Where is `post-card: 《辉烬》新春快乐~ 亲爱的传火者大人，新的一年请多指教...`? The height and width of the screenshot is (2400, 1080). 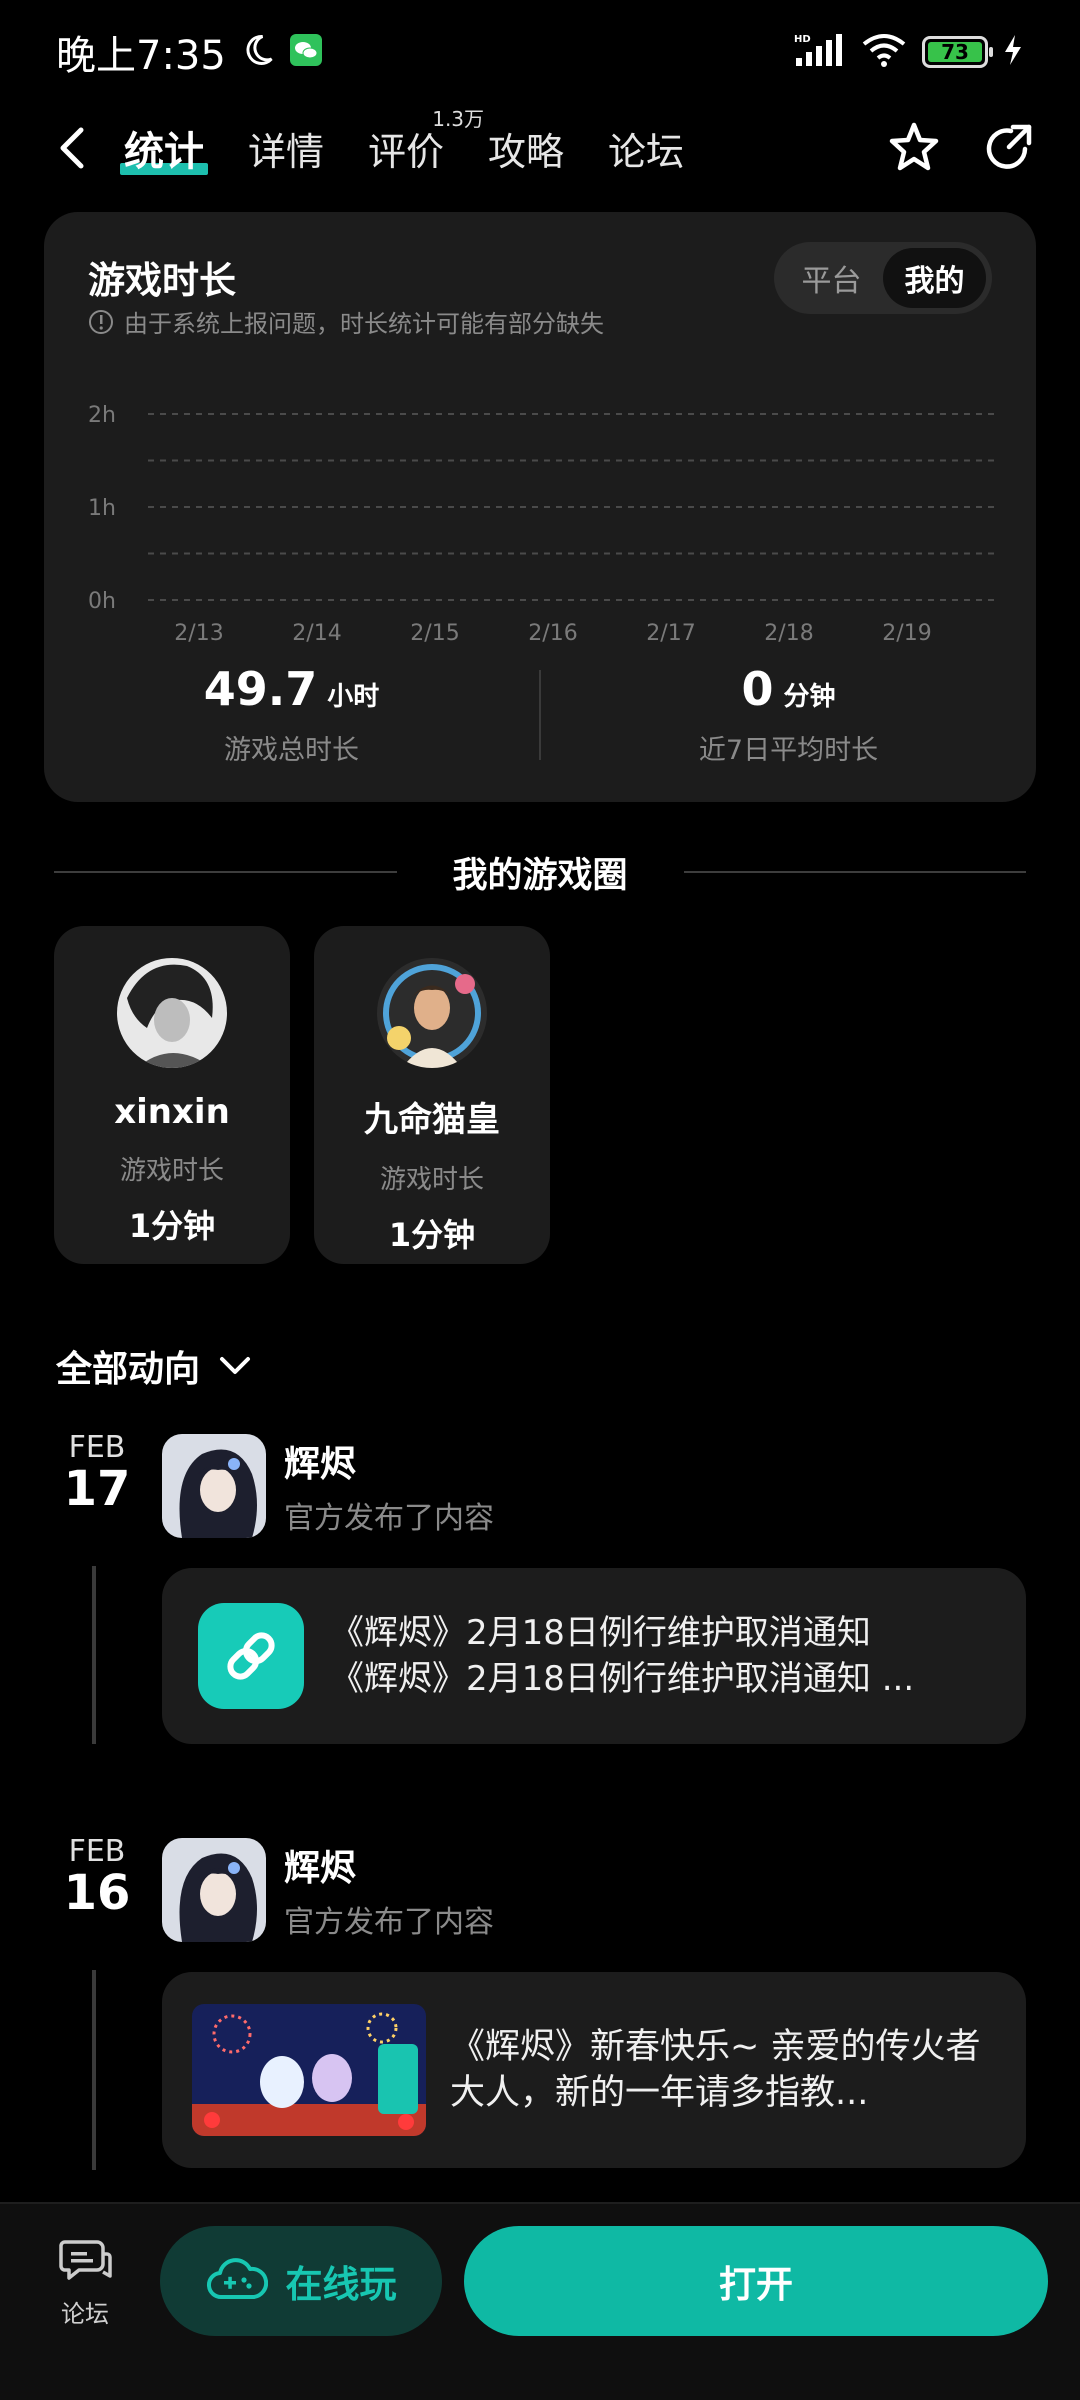 post-card: 《辉烬》新春快乐~ 亲爱的传火者大人，新的一年请多指教... is located at coordinates (594, 2070).